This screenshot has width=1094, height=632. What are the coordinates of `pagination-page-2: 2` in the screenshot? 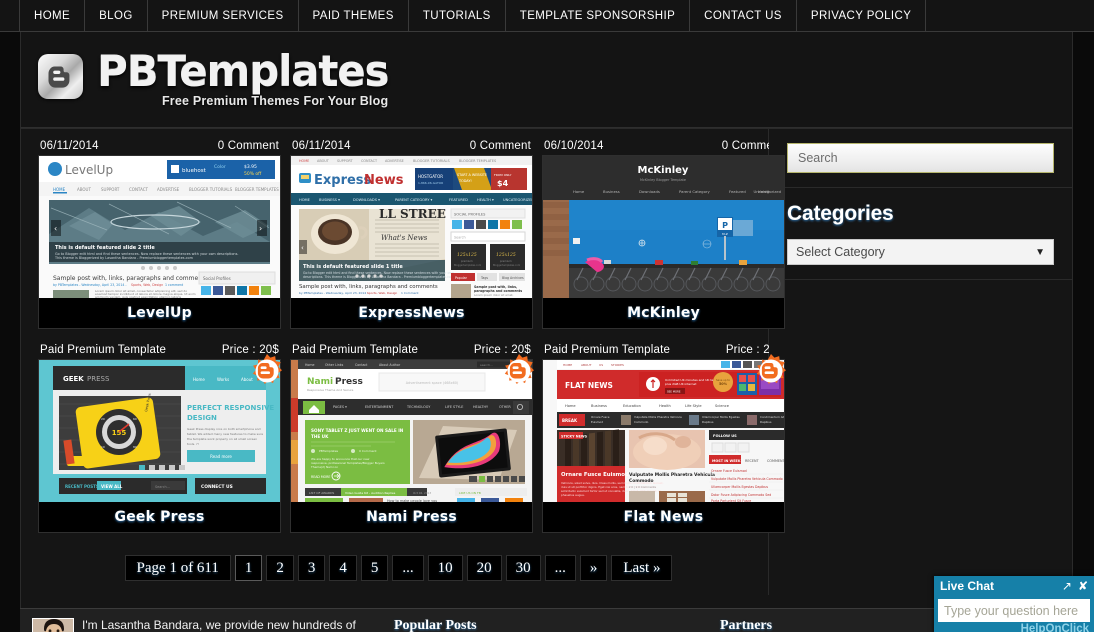 It's located at (280, 568).